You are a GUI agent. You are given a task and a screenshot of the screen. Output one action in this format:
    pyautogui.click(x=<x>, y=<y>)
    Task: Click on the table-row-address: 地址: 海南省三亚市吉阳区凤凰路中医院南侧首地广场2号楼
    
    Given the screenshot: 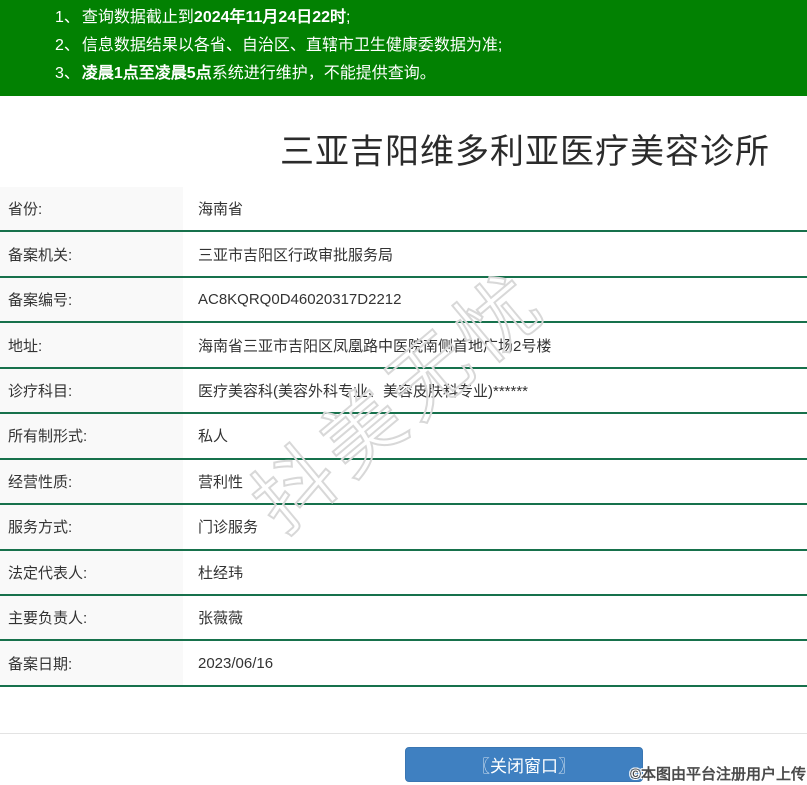 What is the action you would take?
    pyautogui.click(x=403, y=346)
    